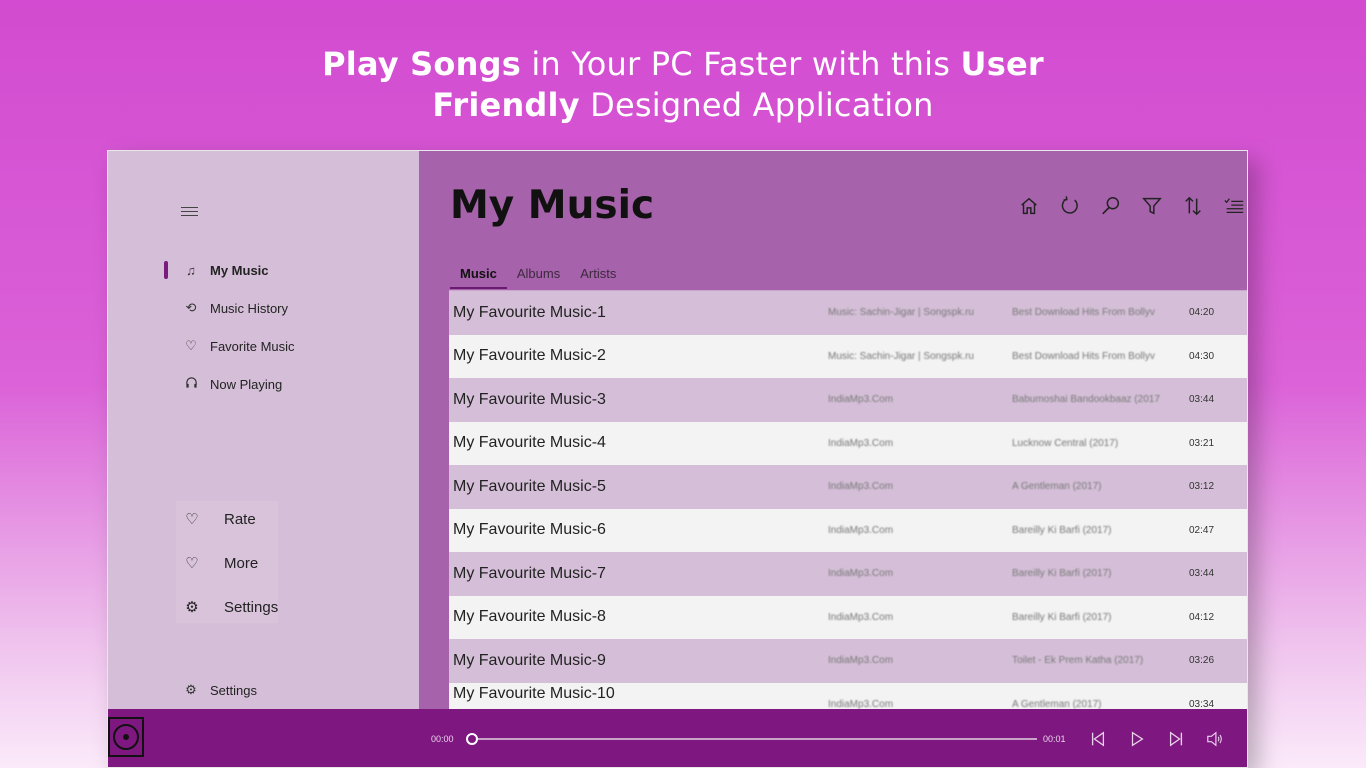 The width and height of the screenshot is (1366, 768). Describe the element at coordinates (1062, 574) in the screenshot. I see `song-album: Bareilly Ki Barfi (2017)` at that location.